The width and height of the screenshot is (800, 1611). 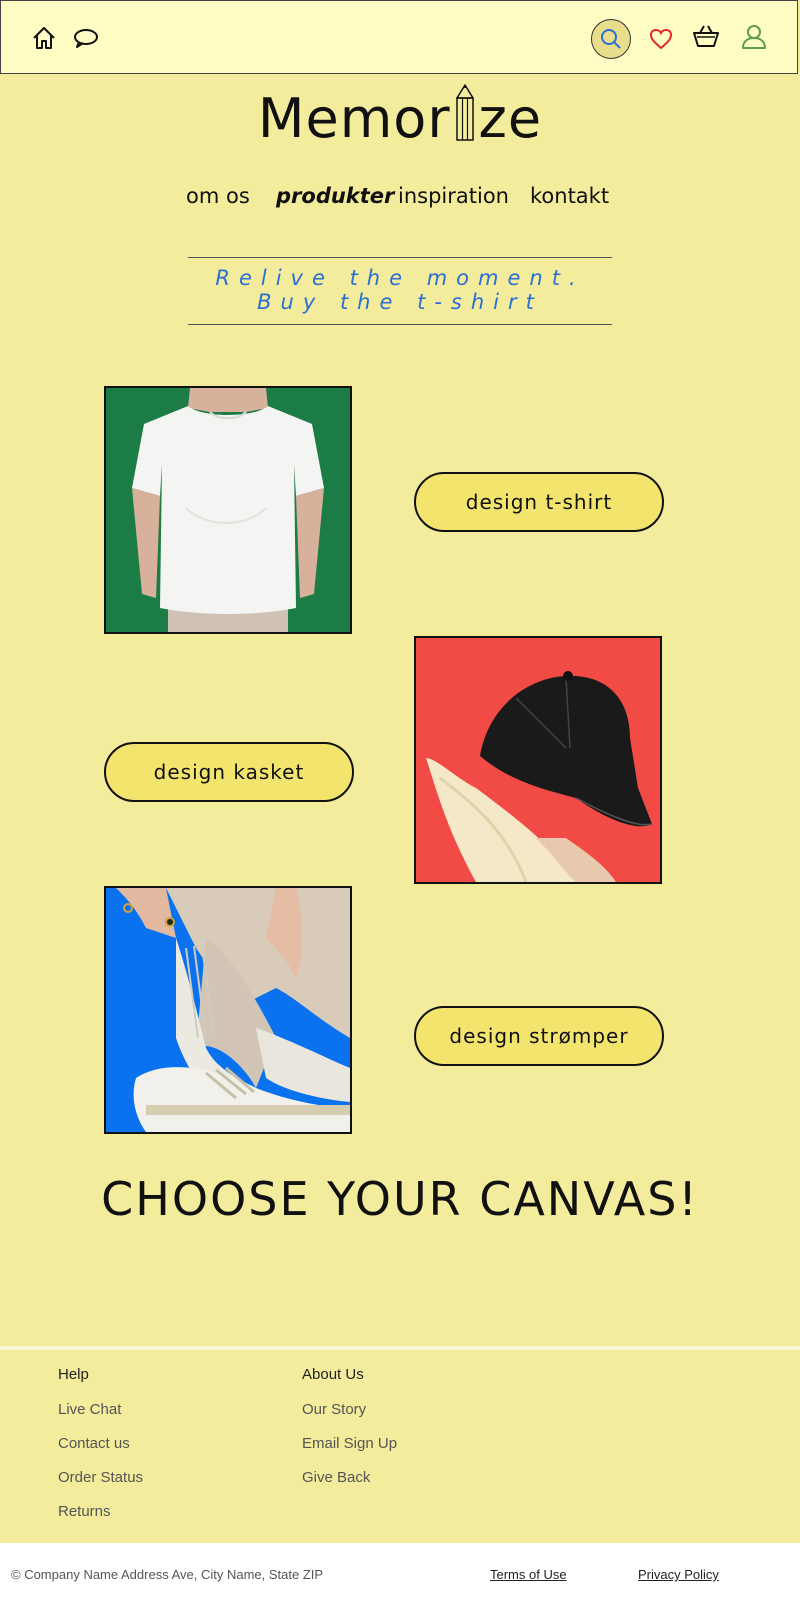 What do you see at coordinates (228, 510) in the screenshot?
I see `tshirt-photo` at bounding box center [228, 510].